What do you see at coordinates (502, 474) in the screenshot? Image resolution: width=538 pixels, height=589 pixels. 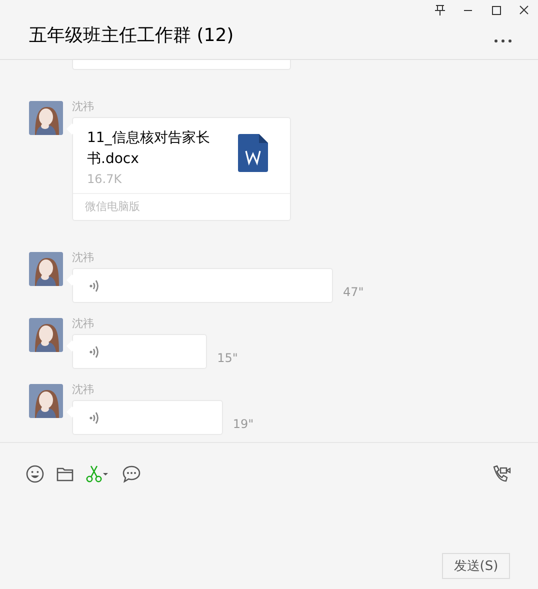 I see `phone-video-icon` at bounding box center [502, 474].